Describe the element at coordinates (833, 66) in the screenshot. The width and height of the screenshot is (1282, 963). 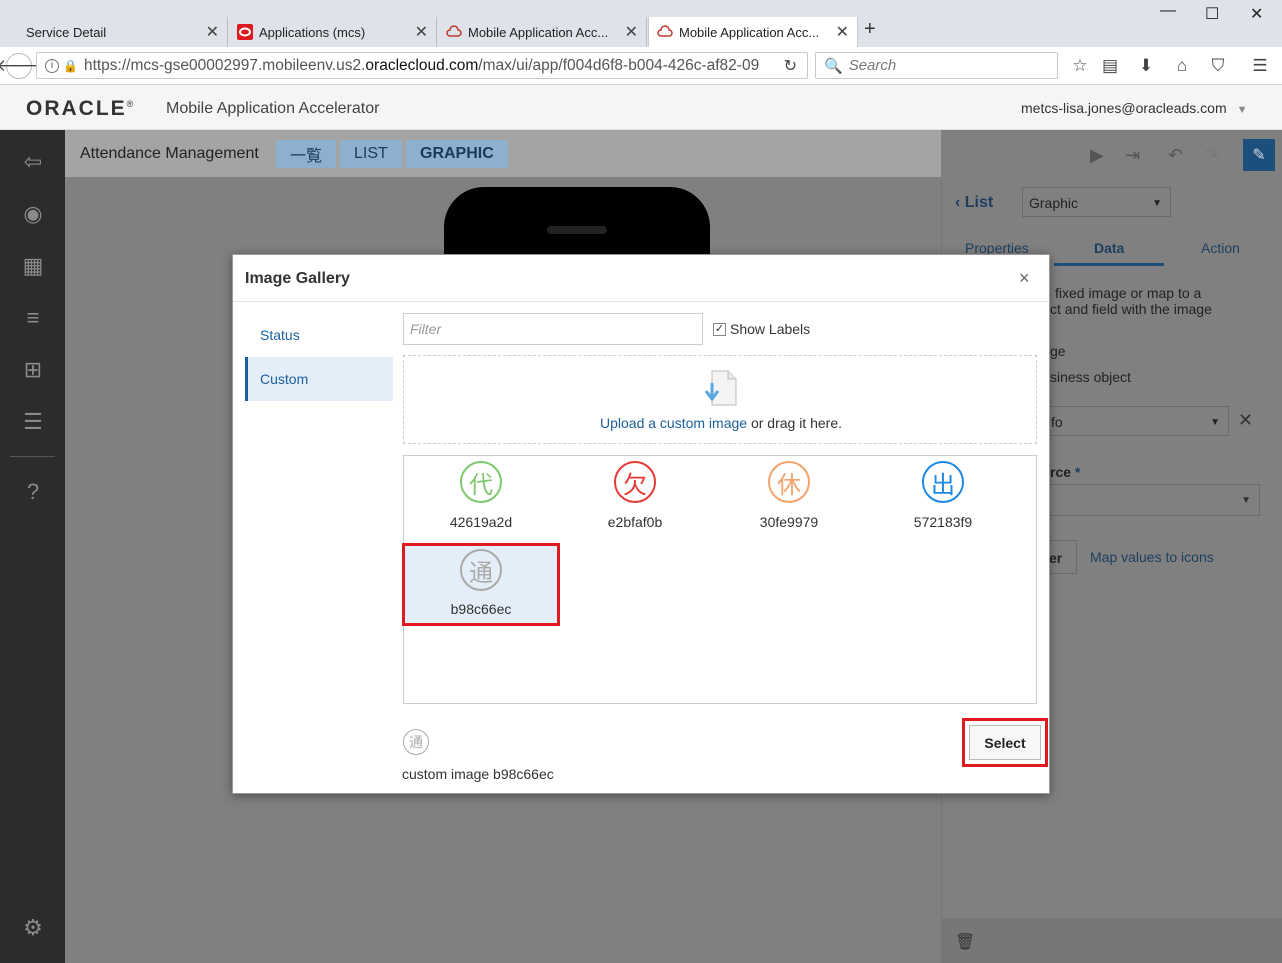
I see `search-icon: 🔍` at that location.